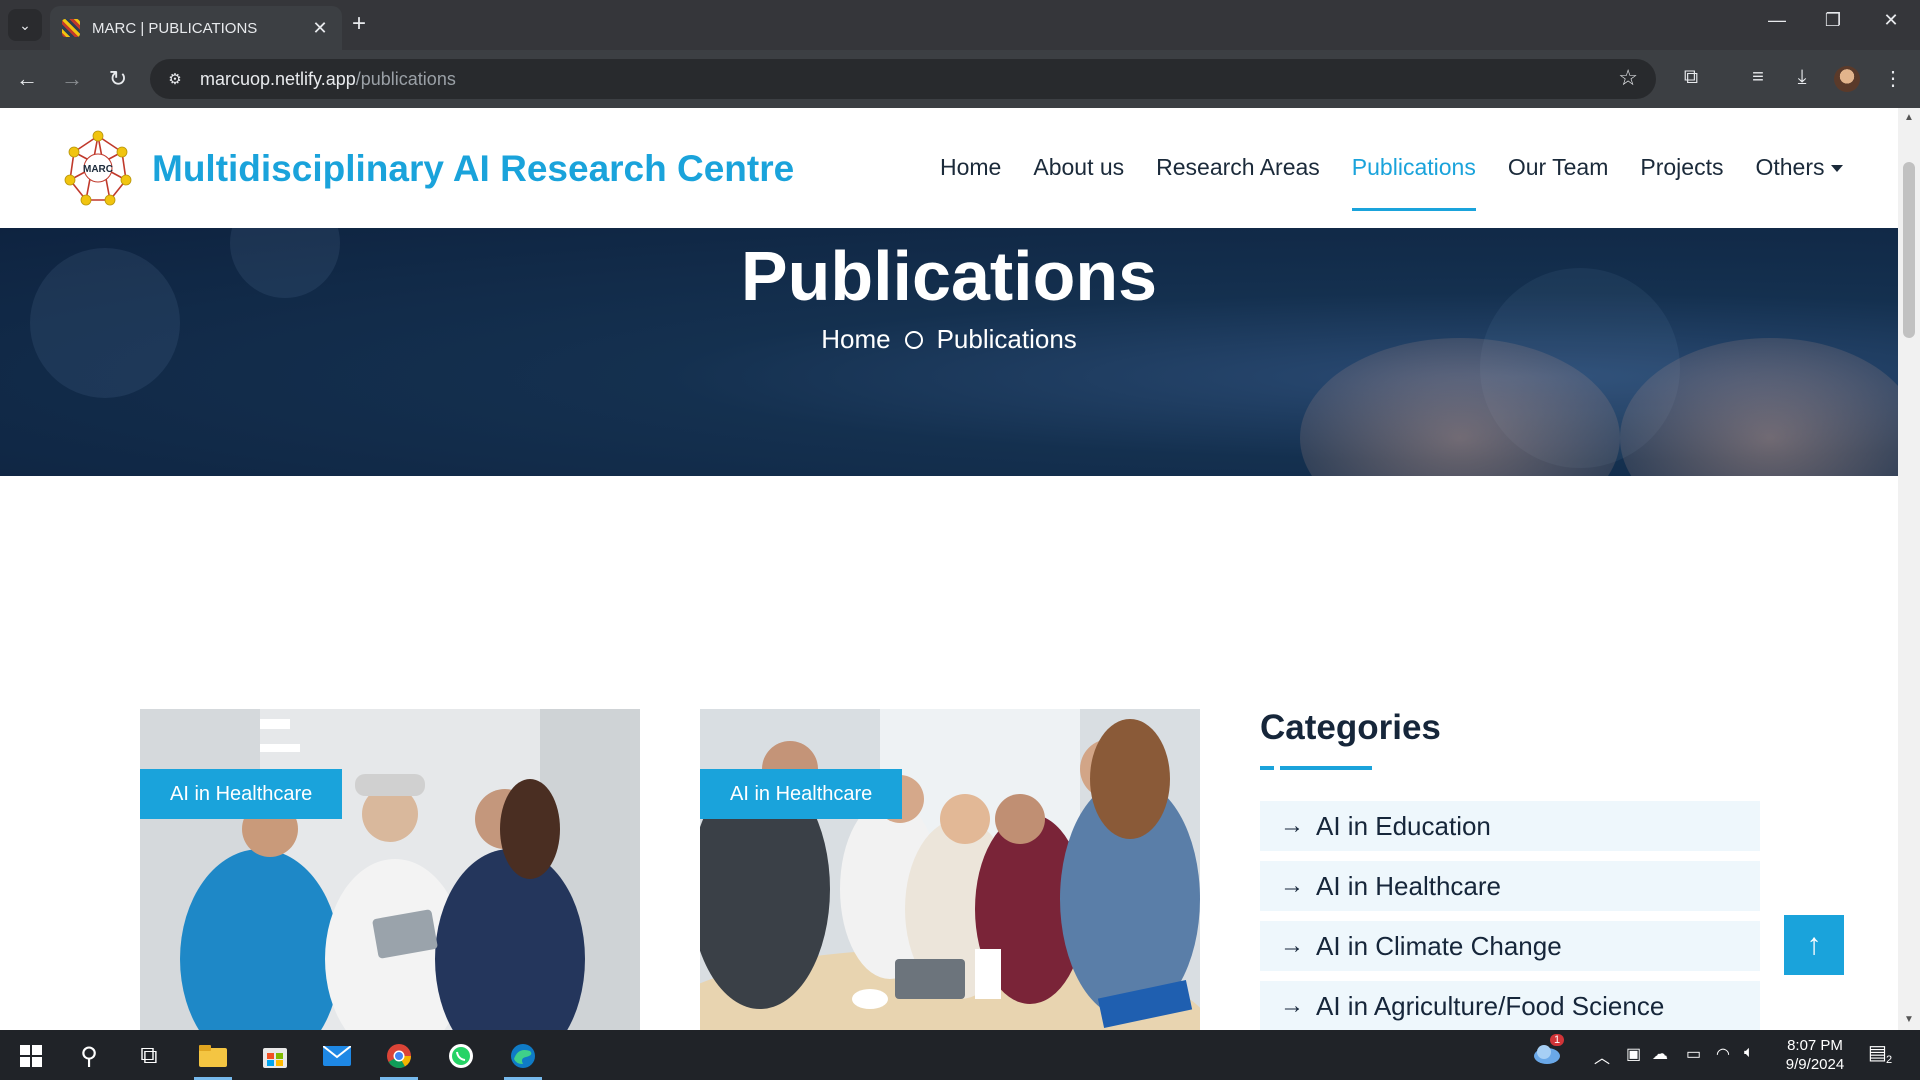  What do you see at coordinates (72, 79) in the screenshot?
I see `forward-button: →` at bounding box center [72, 79].